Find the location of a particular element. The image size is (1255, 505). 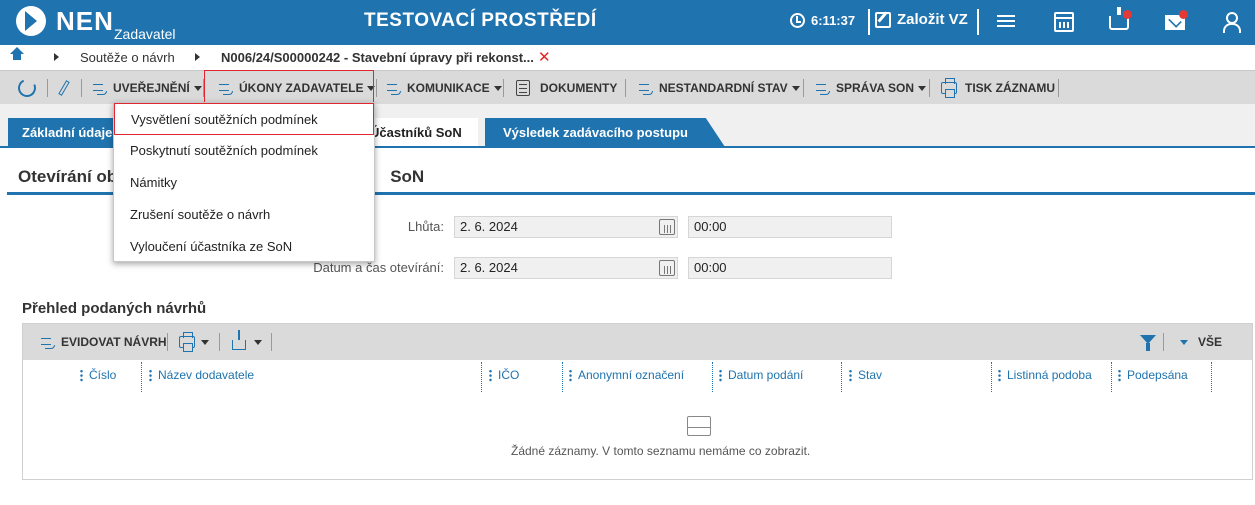

column-header: Stav is located at coordinates (865, 375).